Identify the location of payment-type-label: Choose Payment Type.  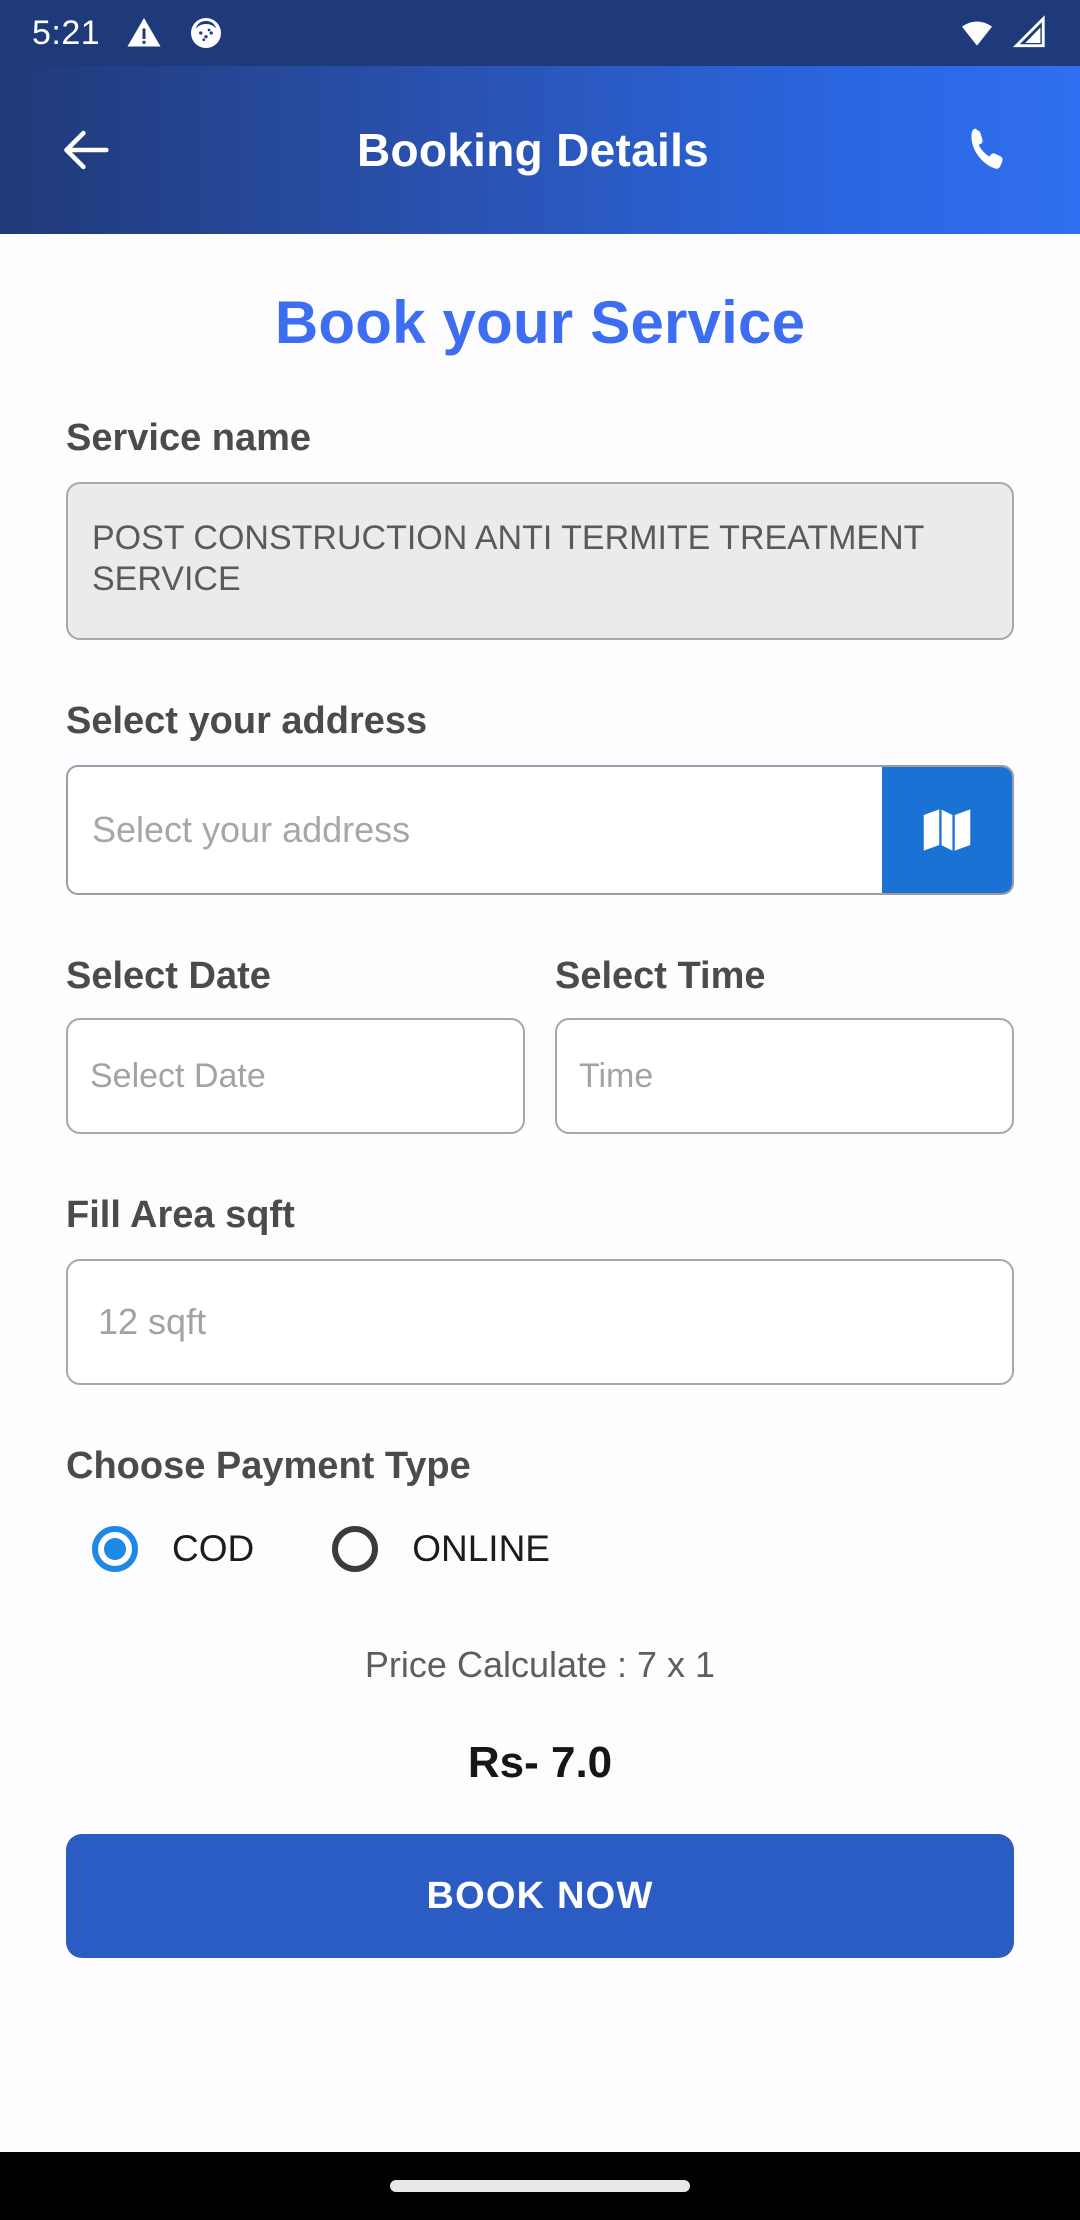
(268, 1466).